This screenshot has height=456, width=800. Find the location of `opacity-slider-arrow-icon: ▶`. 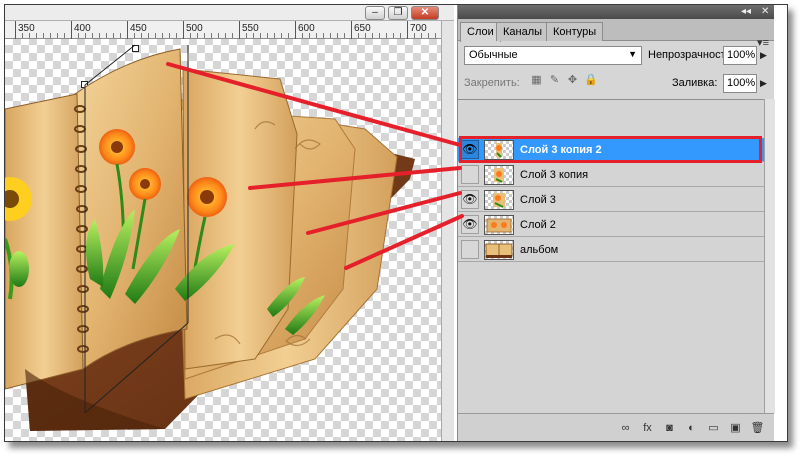

opacity-slider-arrow-icon: ▶ is located at coordinates (763, 55).